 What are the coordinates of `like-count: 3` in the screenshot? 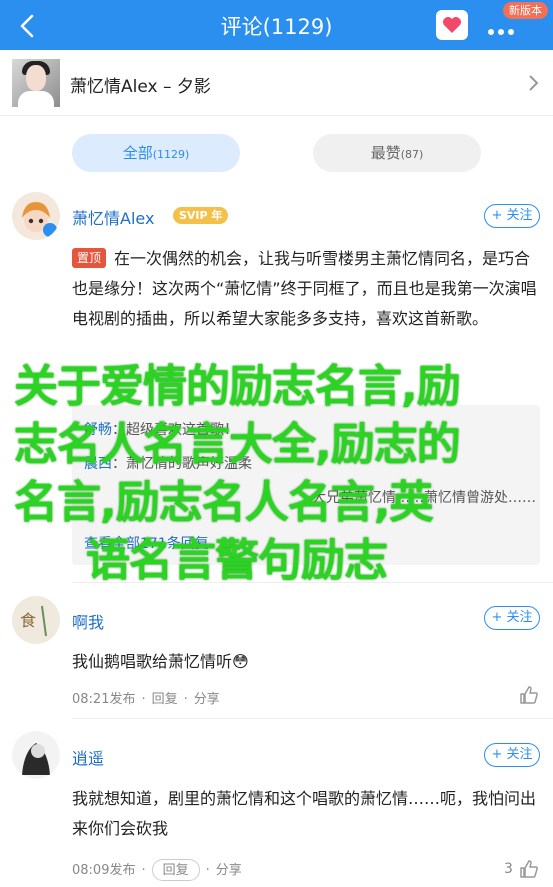 It's located at (508, 869).